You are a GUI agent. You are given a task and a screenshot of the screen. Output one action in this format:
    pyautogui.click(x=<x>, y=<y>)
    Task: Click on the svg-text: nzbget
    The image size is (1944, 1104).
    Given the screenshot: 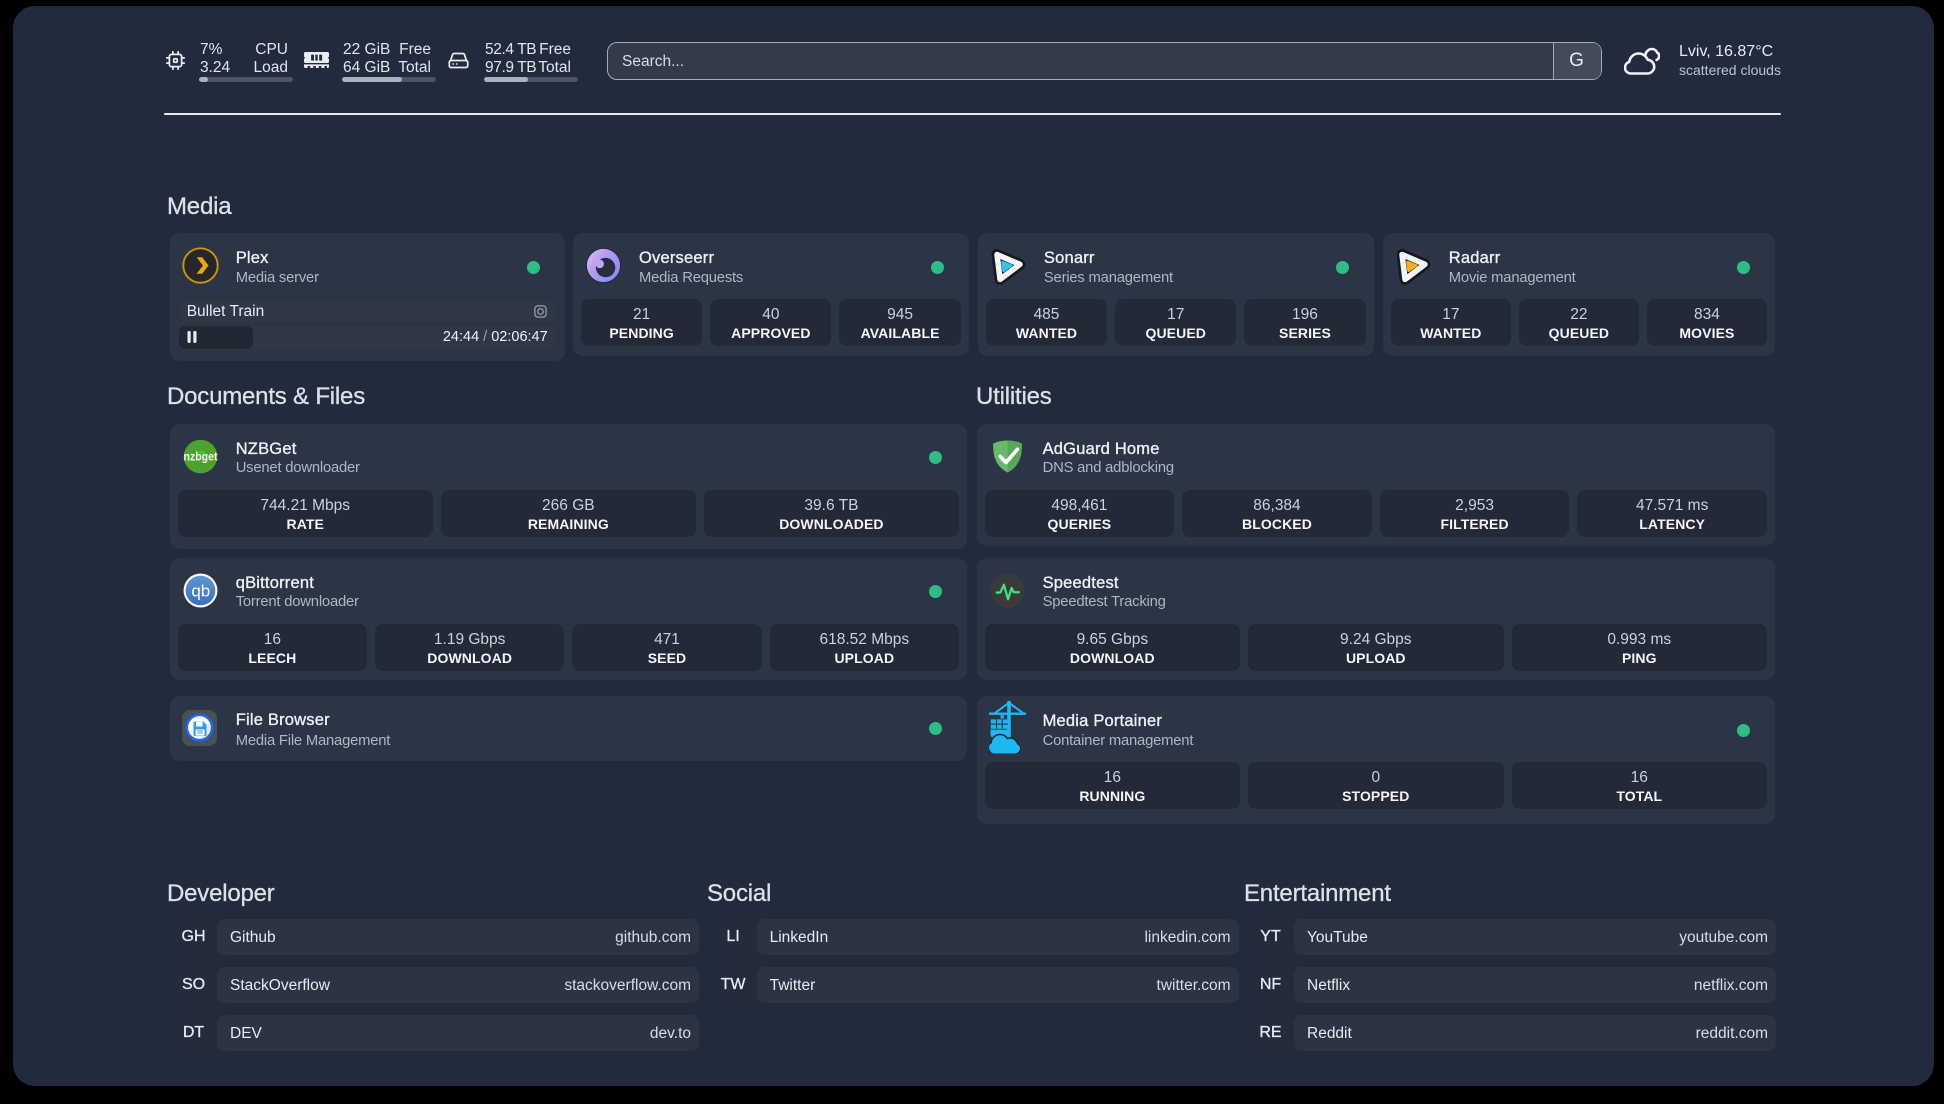 What is the action you would take?
    pyautogui.click(x=200, y=457)
    